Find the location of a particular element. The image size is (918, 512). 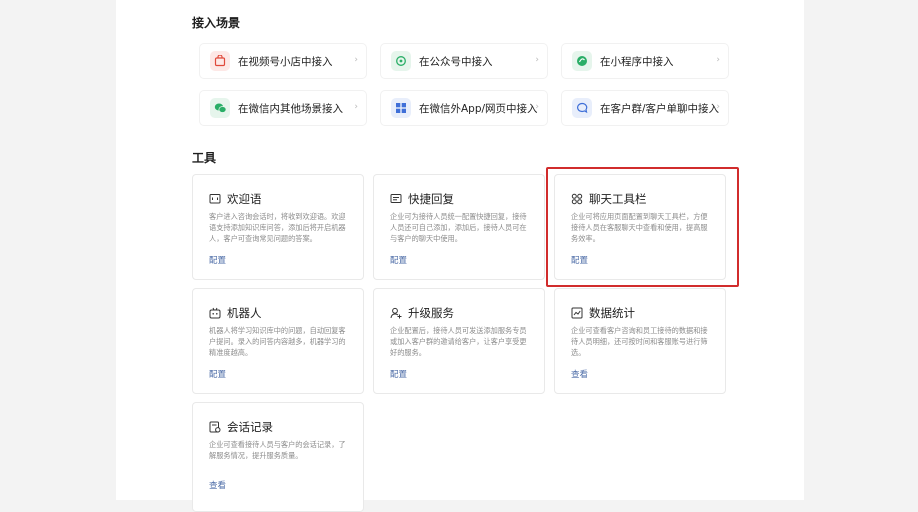

chat-bubble-icon is located at coordinates (582, 108).